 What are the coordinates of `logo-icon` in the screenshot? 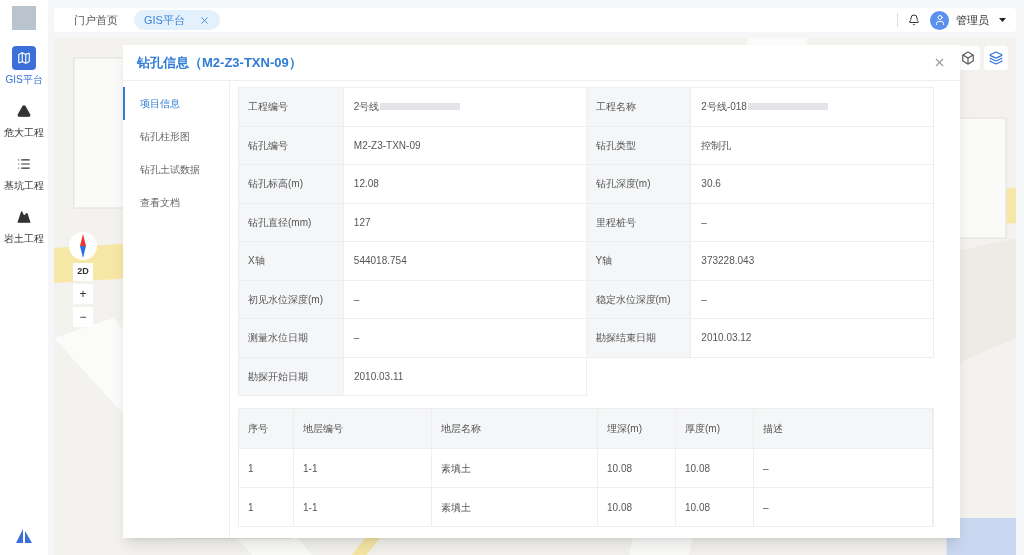 It's located at (24, 18).